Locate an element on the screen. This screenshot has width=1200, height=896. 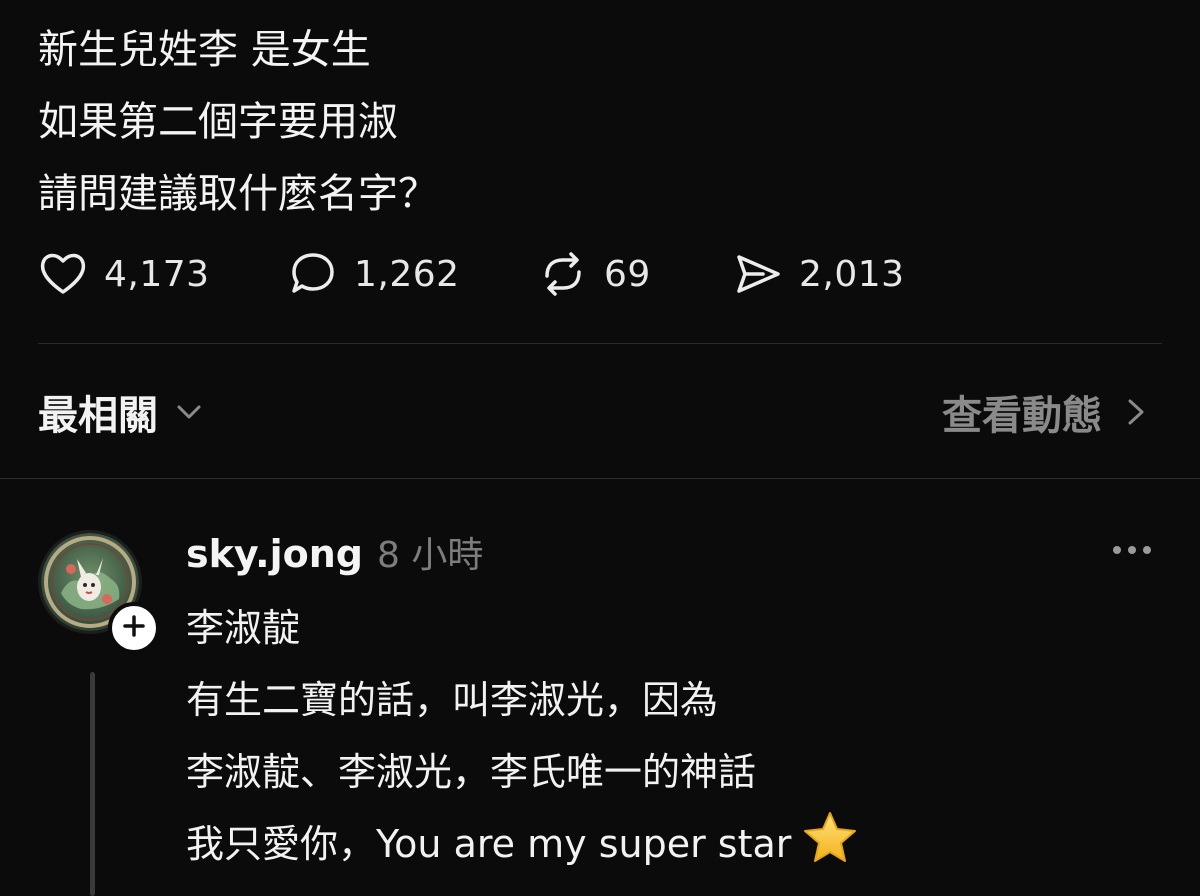
repost-button: 69 is located at coordinates (635, 274).